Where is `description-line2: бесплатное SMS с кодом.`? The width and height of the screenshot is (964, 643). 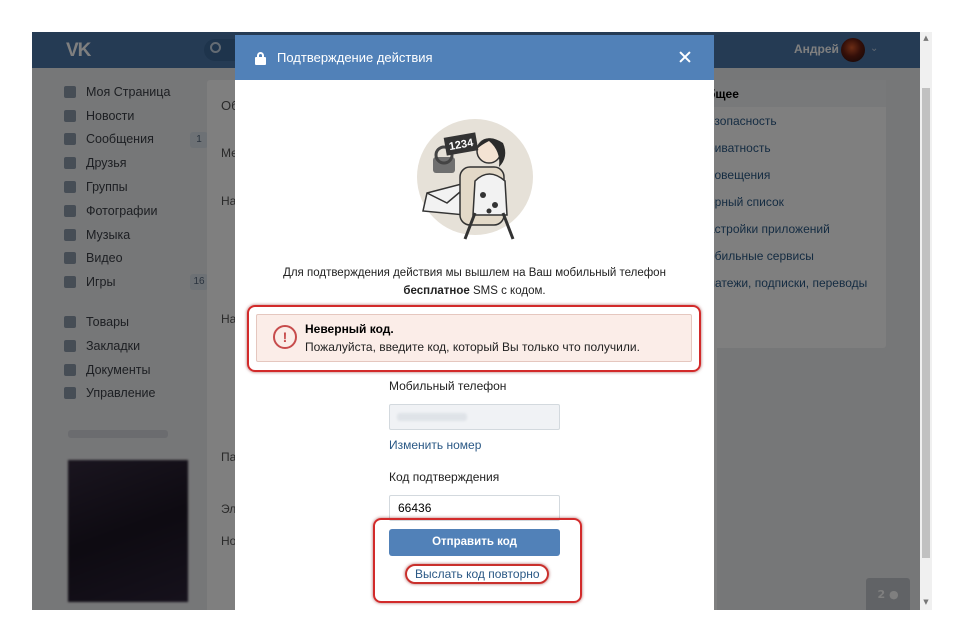
description-line2: бесплатное SMS с кодом. is located at coordinates (474, 291).